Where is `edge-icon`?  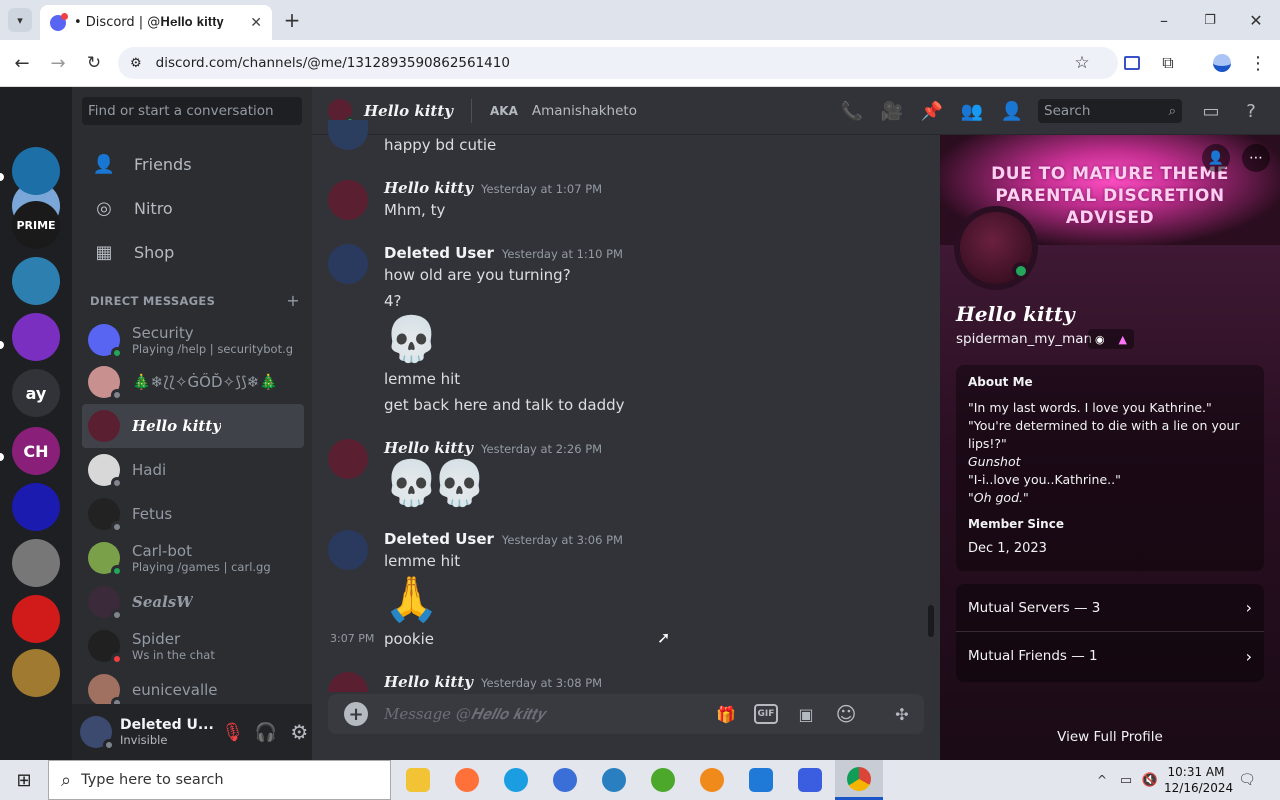
edge-icon is located at coordinates (516, 780).